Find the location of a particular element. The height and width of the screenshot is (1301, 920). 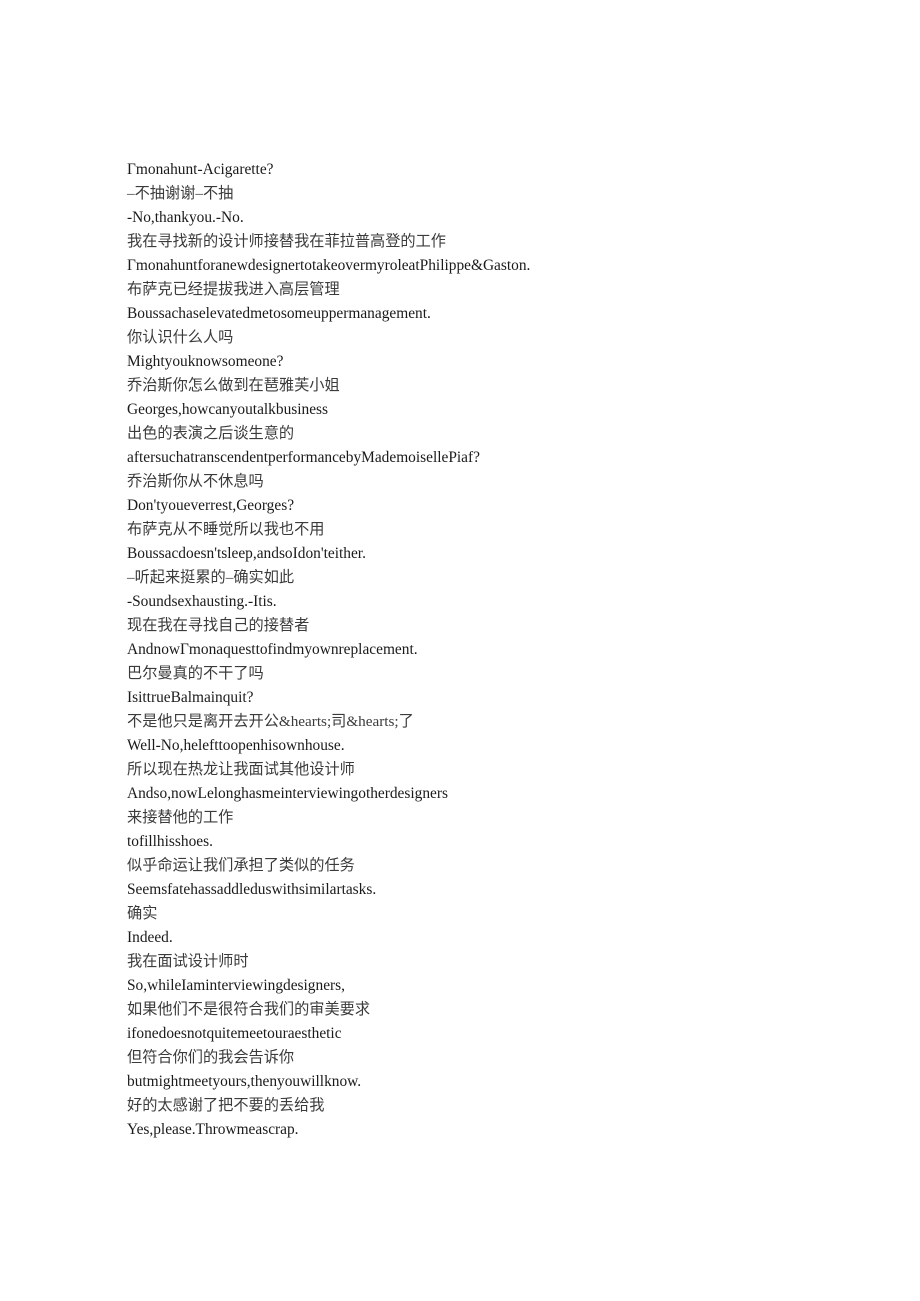

transcript-line: -No,thankyou.-No. is located at coordinates (185, 217).